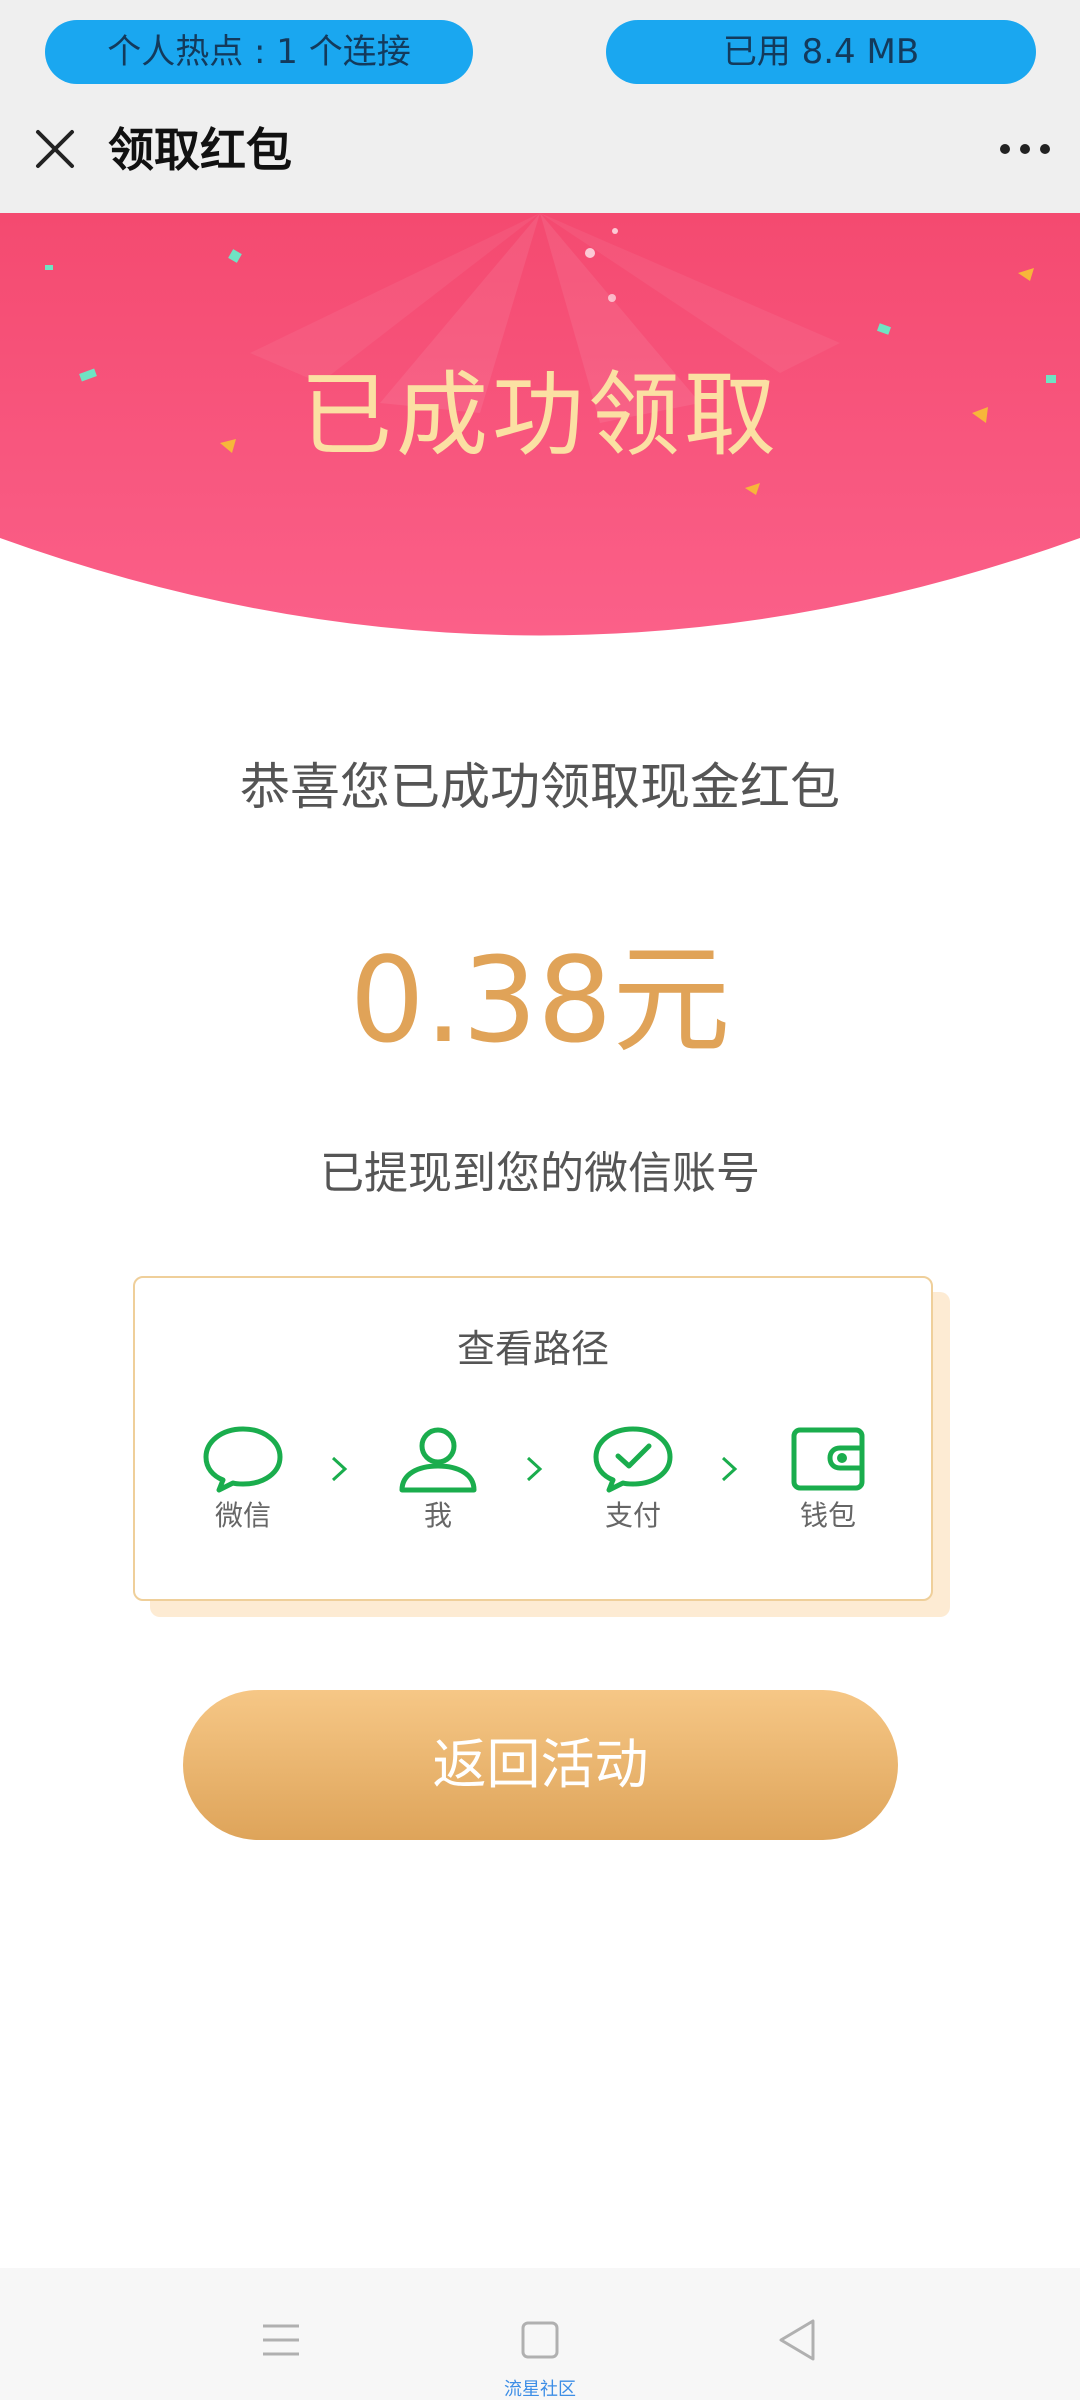  I want to click on amount-text: 0.38元, so click(540, 1000).